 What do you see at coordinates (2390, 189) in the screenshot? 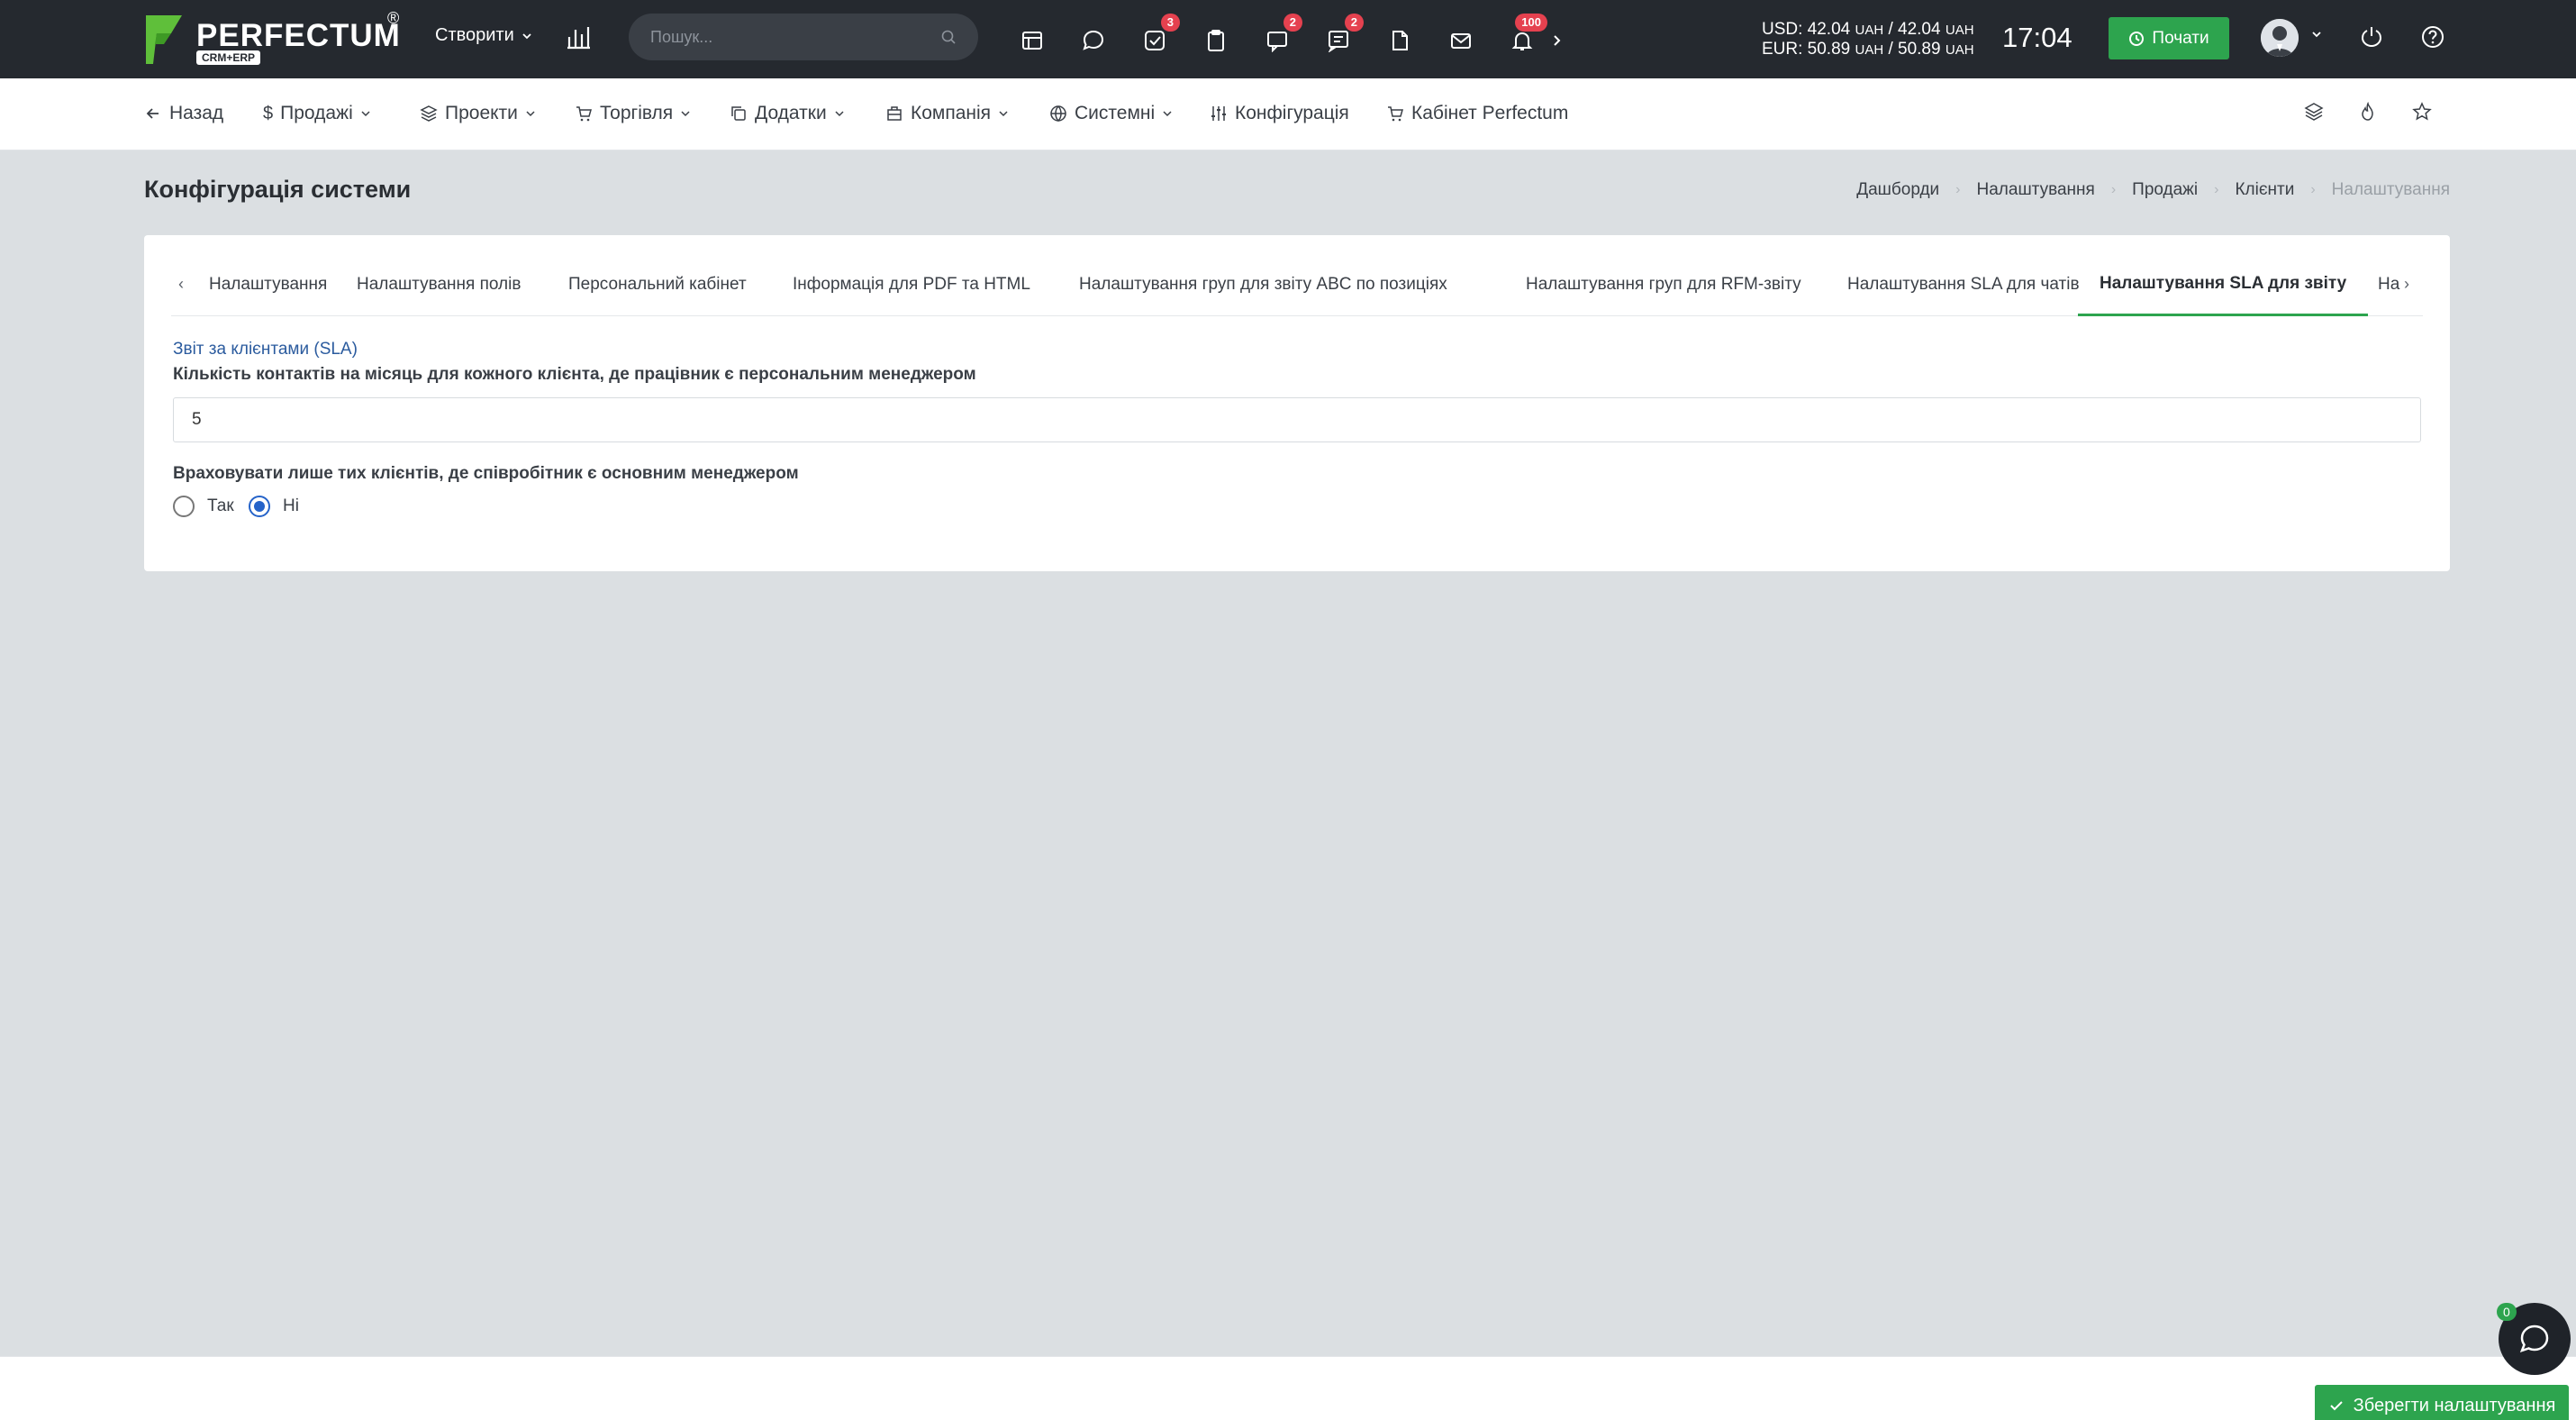
I see `breadcrumb-current: Налаштування` at bounding box center [2390, 189].